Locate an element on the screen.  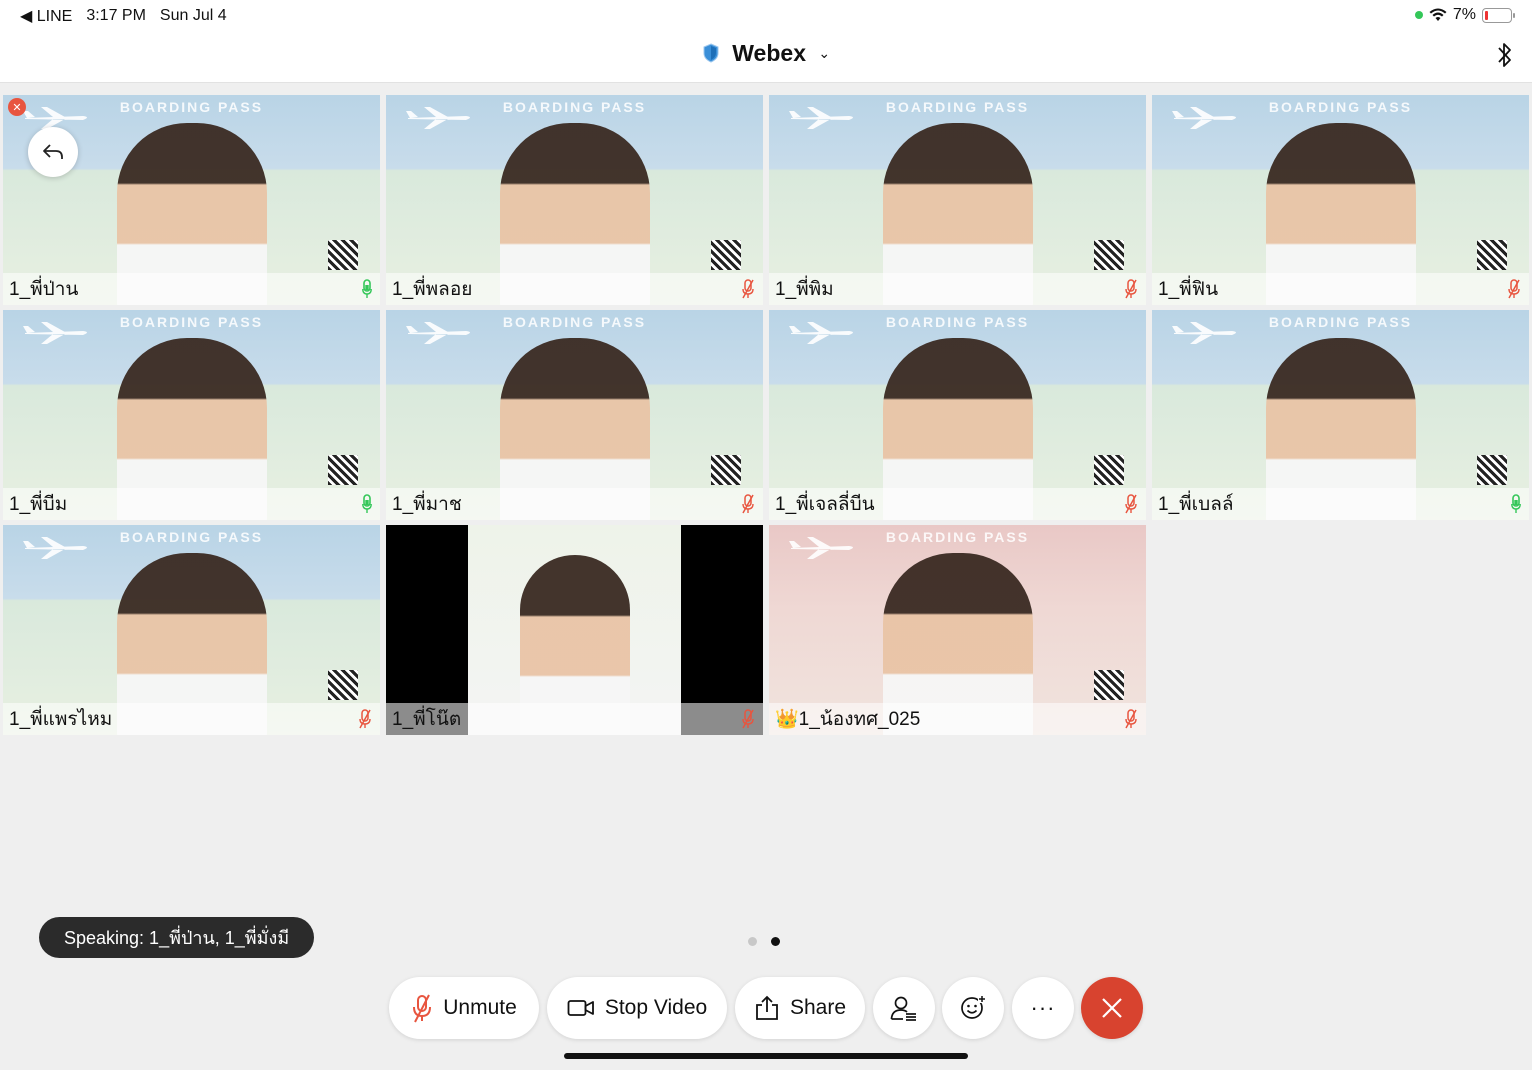
participant-name: 1_พี่พิม is located at coordinates (804, 289).